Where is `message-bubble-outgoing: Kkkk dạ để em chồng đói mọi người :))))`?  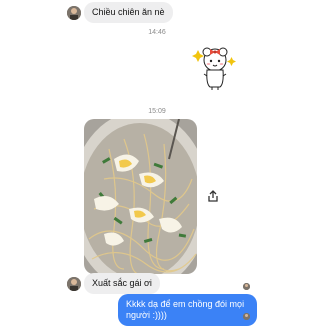
message-bubble-outgoing: Kkkk dạ để em chồng đói mọi người :)))) is located at coordinates (187, 310).